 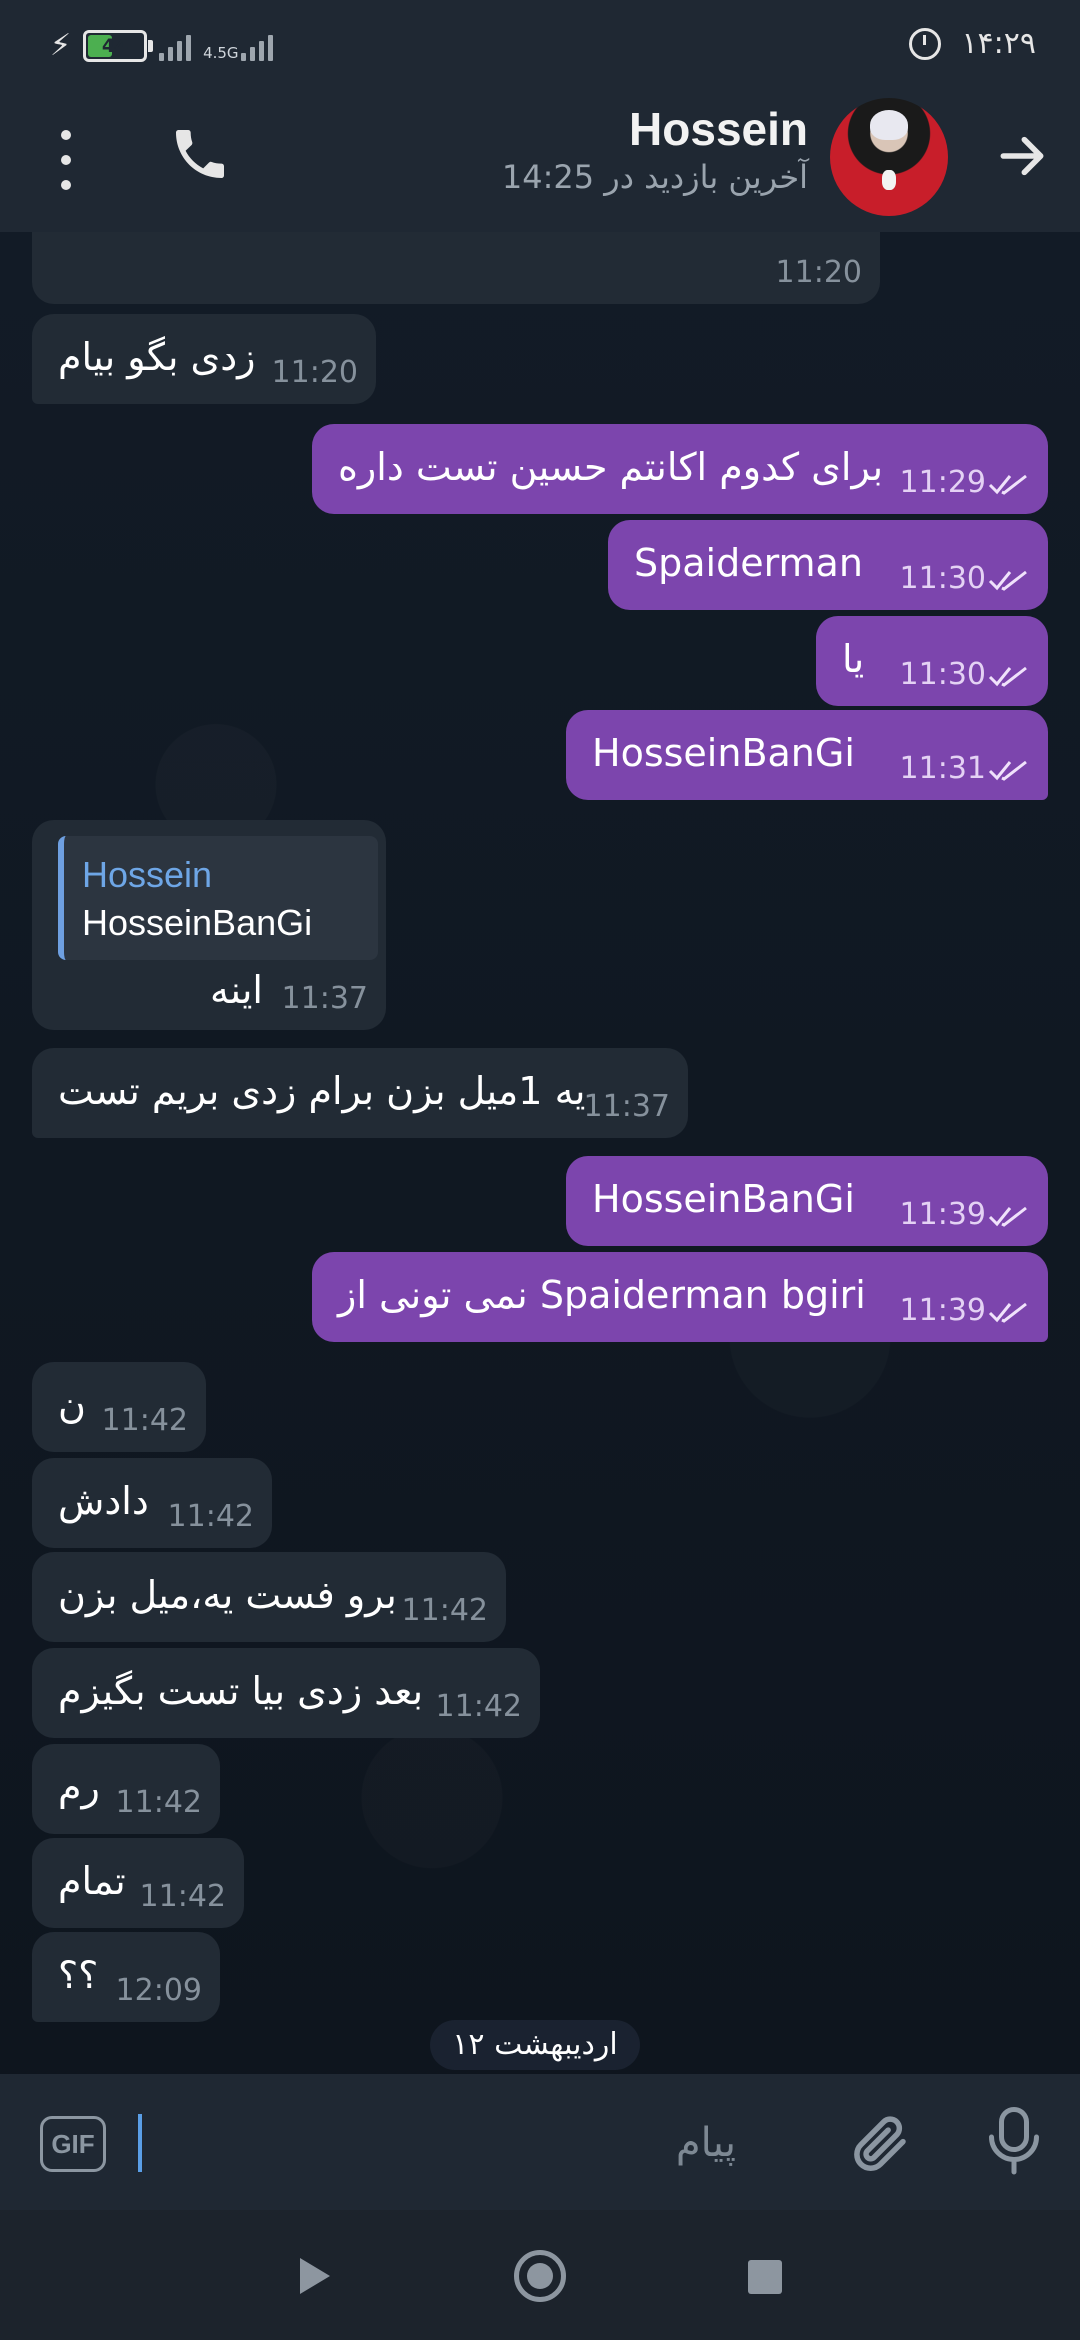 I want to click on chat-title-block: Hossein آخرین بازدید در 14:25, so click(x=655, y=149).